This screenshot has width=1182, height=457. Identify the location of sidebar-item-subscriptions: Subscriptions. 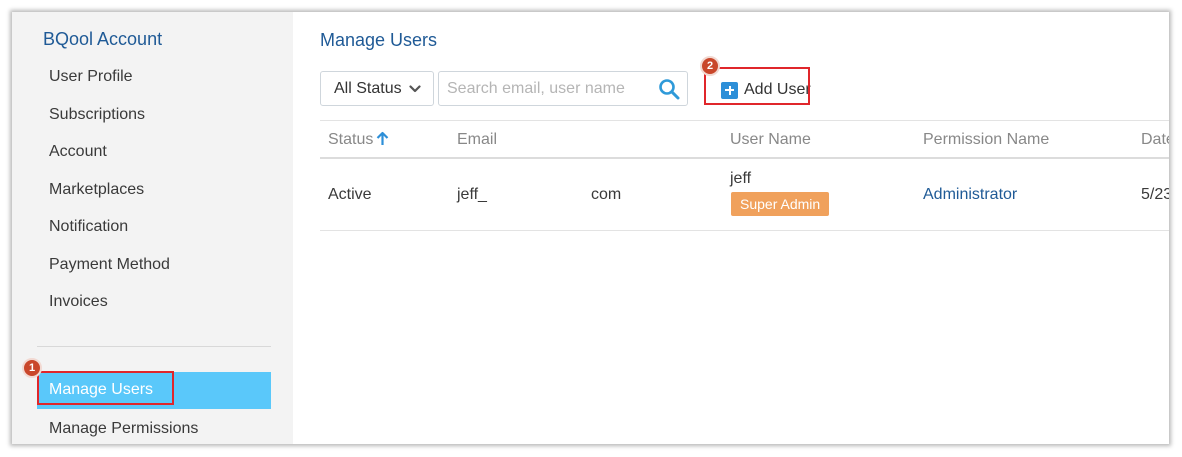
(97, 115).